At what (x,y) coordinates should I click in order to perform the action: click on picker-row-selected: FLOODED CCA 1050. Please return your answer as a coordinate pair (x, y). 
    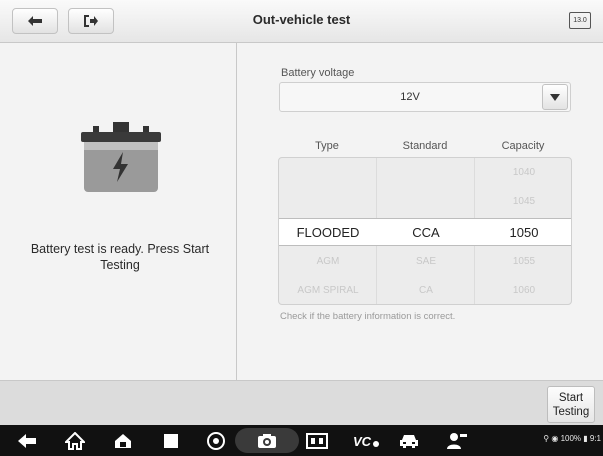
    Looking at the image, I should click on (425, 232).